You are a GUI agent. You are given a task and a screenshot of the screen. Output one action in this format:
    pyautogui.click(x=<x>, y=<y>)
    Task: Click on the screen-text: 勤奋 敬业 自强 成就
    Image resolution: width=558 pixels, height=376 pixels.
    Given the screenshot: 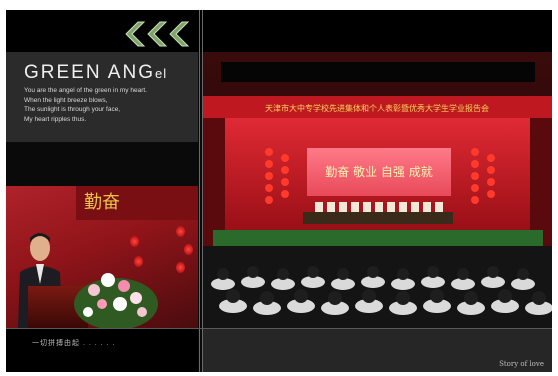 What is the action you would take?
    pyautogui.click(x=378, y=172)
    